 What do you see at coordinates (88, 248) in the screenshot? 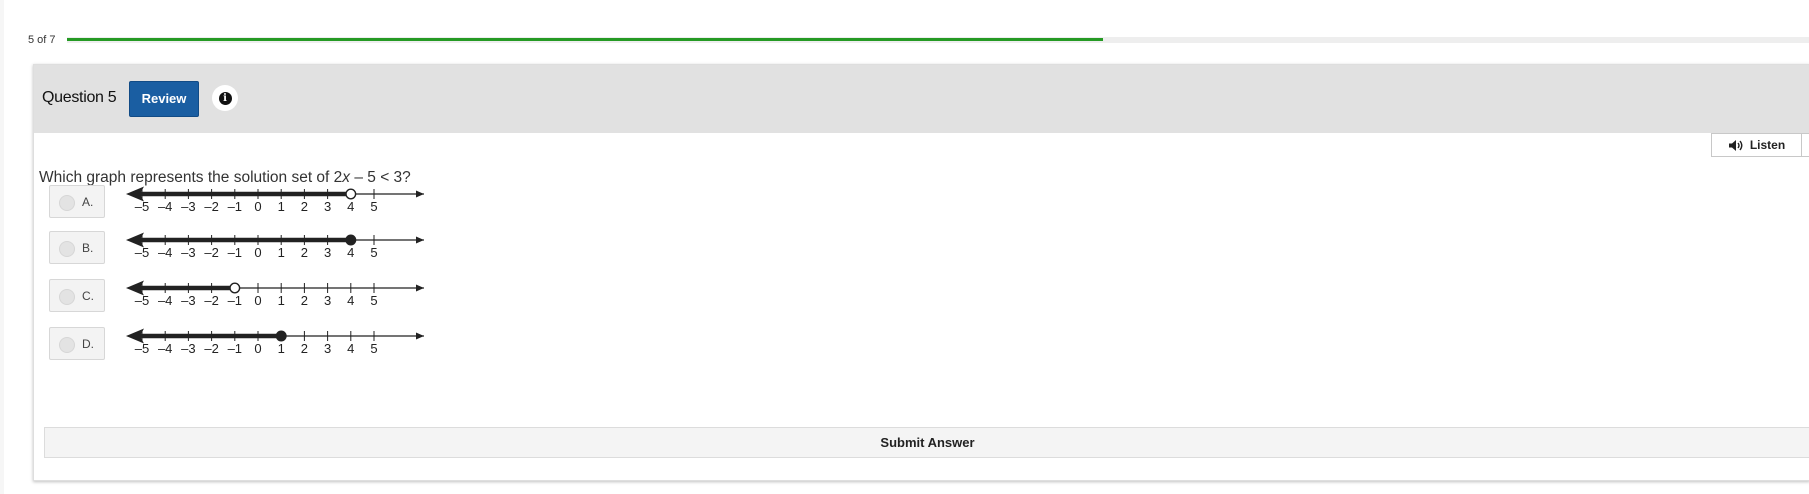
I see `answer-letter: B.` at bounding box center [88, 248].